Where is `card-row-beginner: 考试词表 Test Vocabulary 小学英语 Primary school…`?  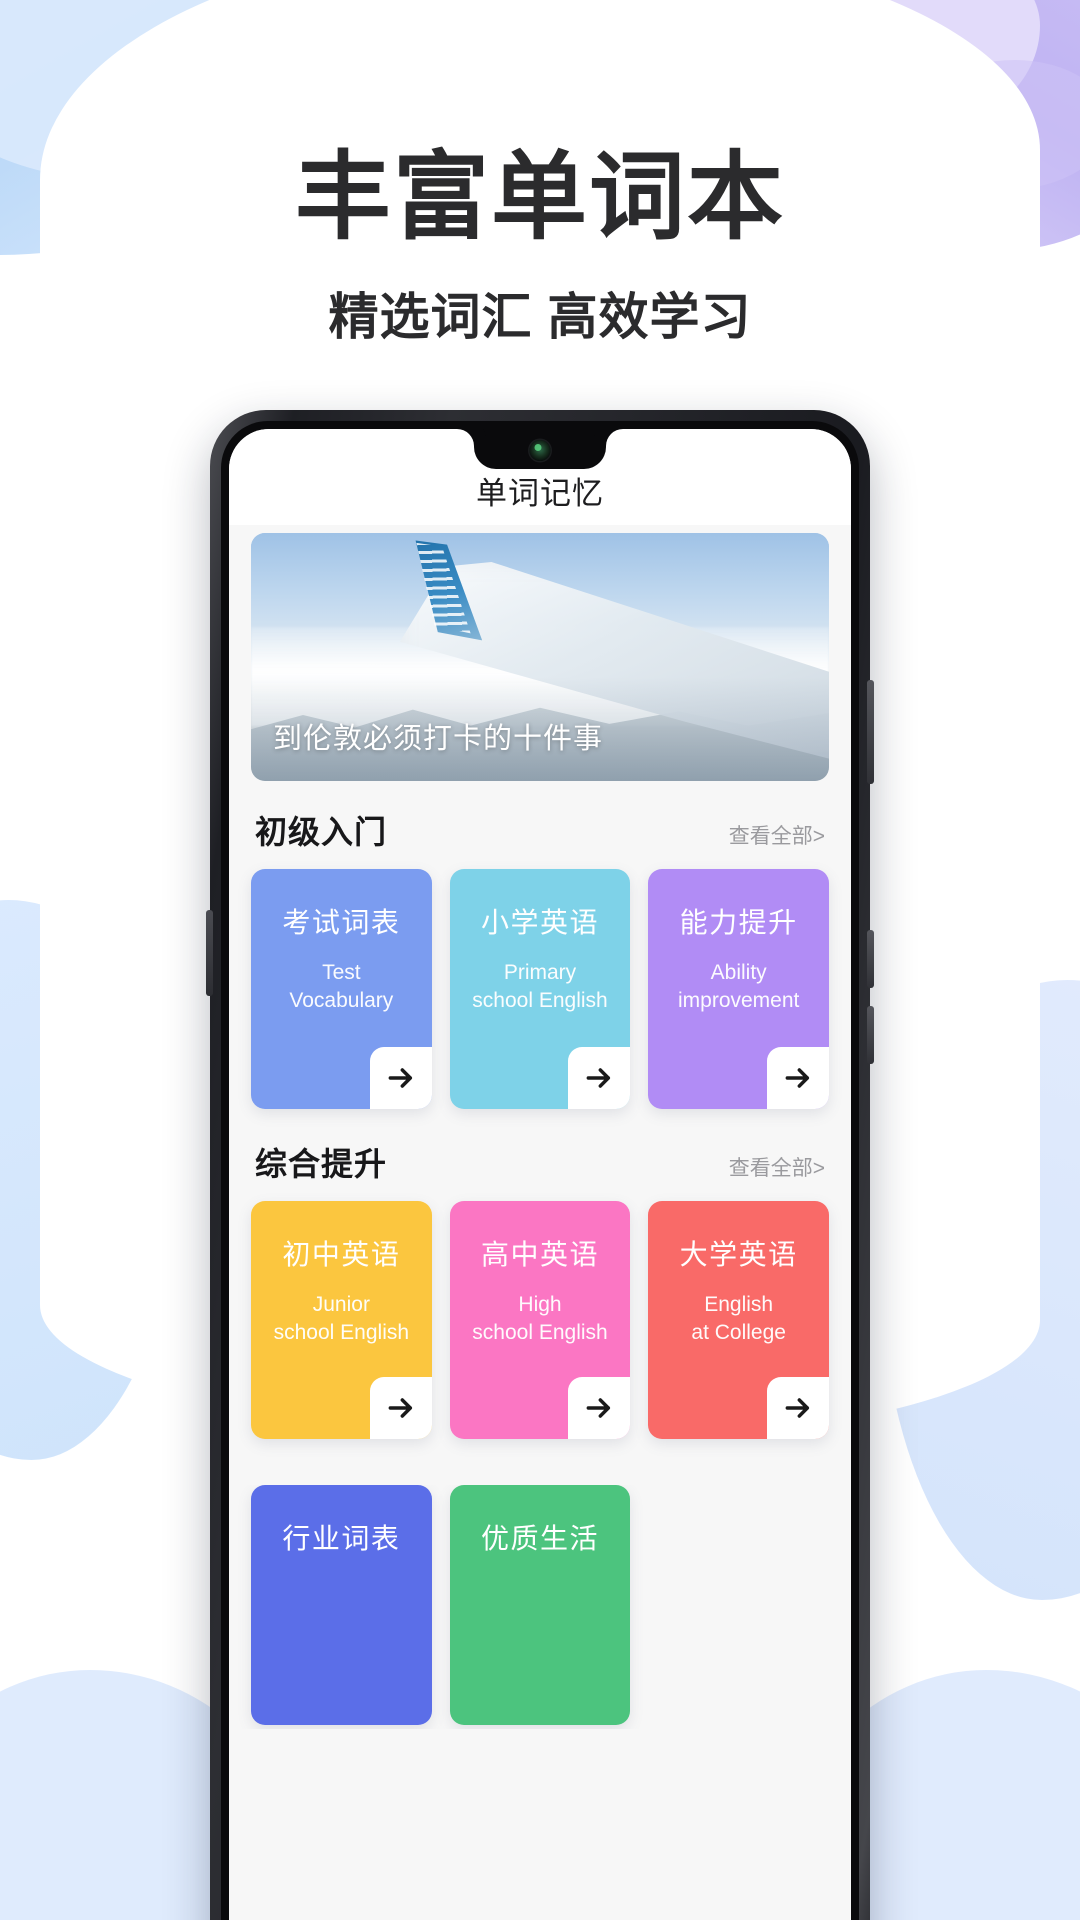 card-row-beginner: 考试词表 Test Vocabulary 小学英语 Primary school… is located at coordinates (540, 991).